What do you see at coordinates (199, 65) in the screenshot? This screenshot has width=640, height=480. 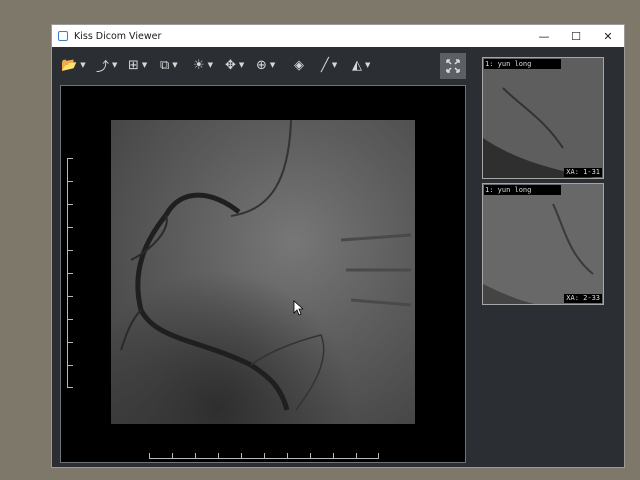 I see `brightness-icon: ☀` at bounding box center [199, 65].